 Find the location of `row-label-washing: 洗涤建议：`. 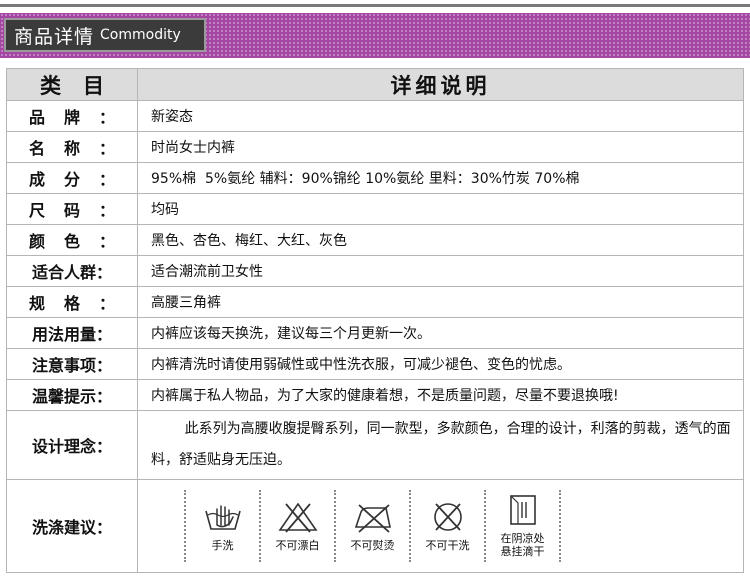

row-label-washing: 洗涤建议： is located at coordinates (72, 526).